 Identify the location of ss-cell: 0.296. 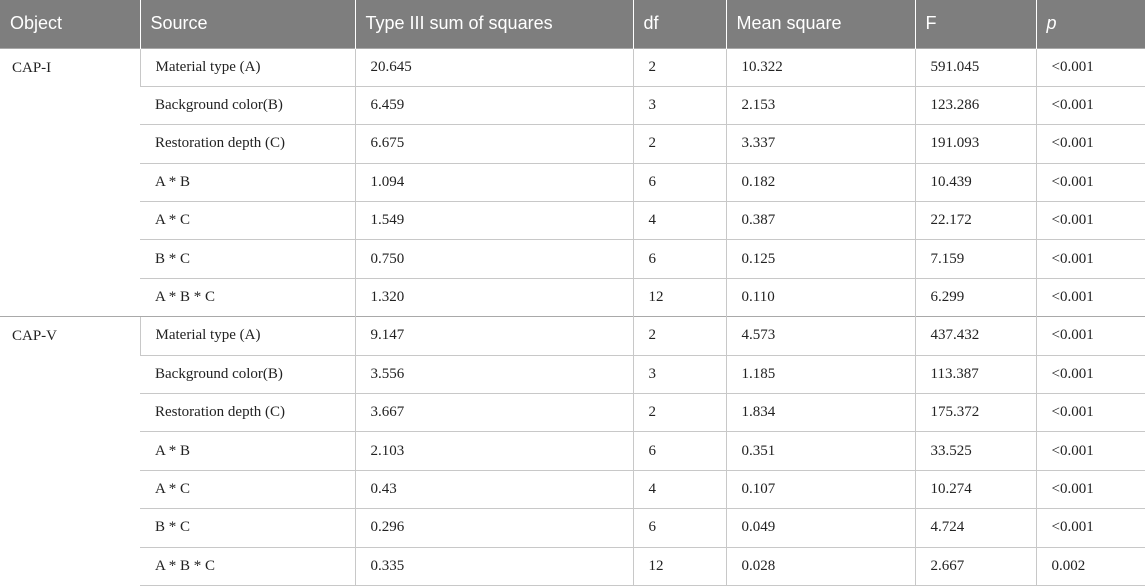
(493, 528).